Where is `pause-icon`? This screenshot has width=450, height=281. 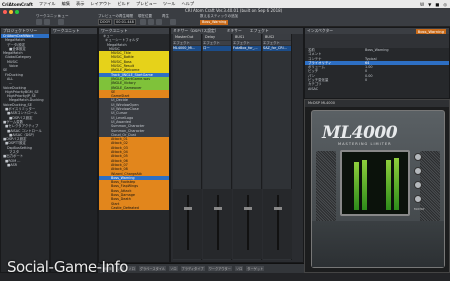 pause-icon is located at coordinates (159, 22).